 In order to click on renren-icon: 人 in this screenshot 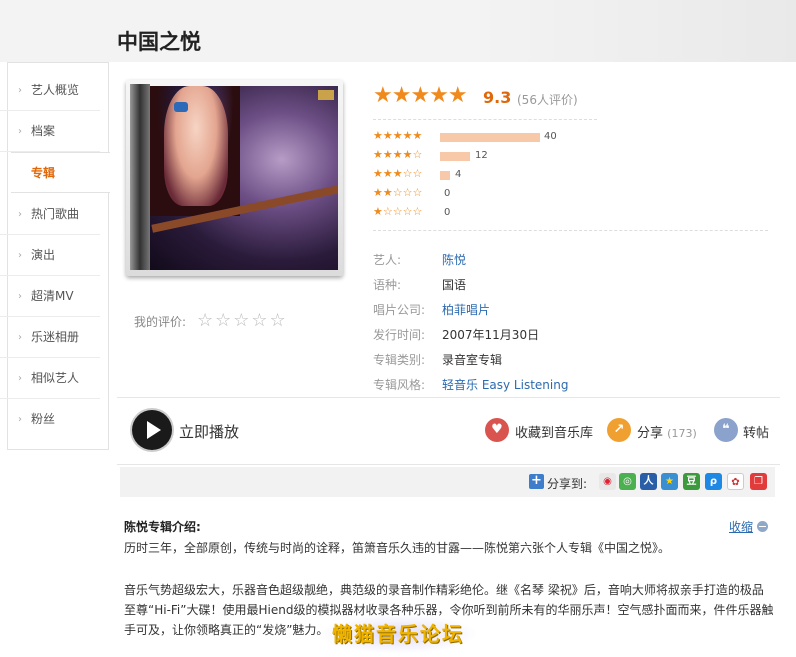, I will do `click(648, 481)`.